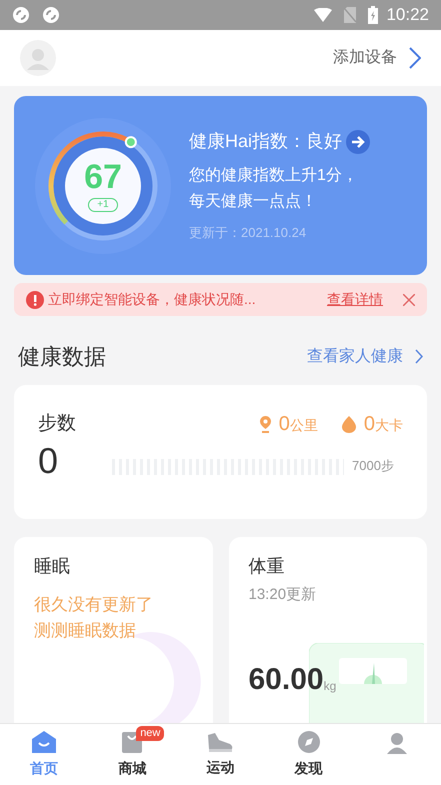 The width and height of the screenshot is (441, 785). Describe the element at coordinates (350, 15) in the screenshot. I see `no-sim-icon` at that location.